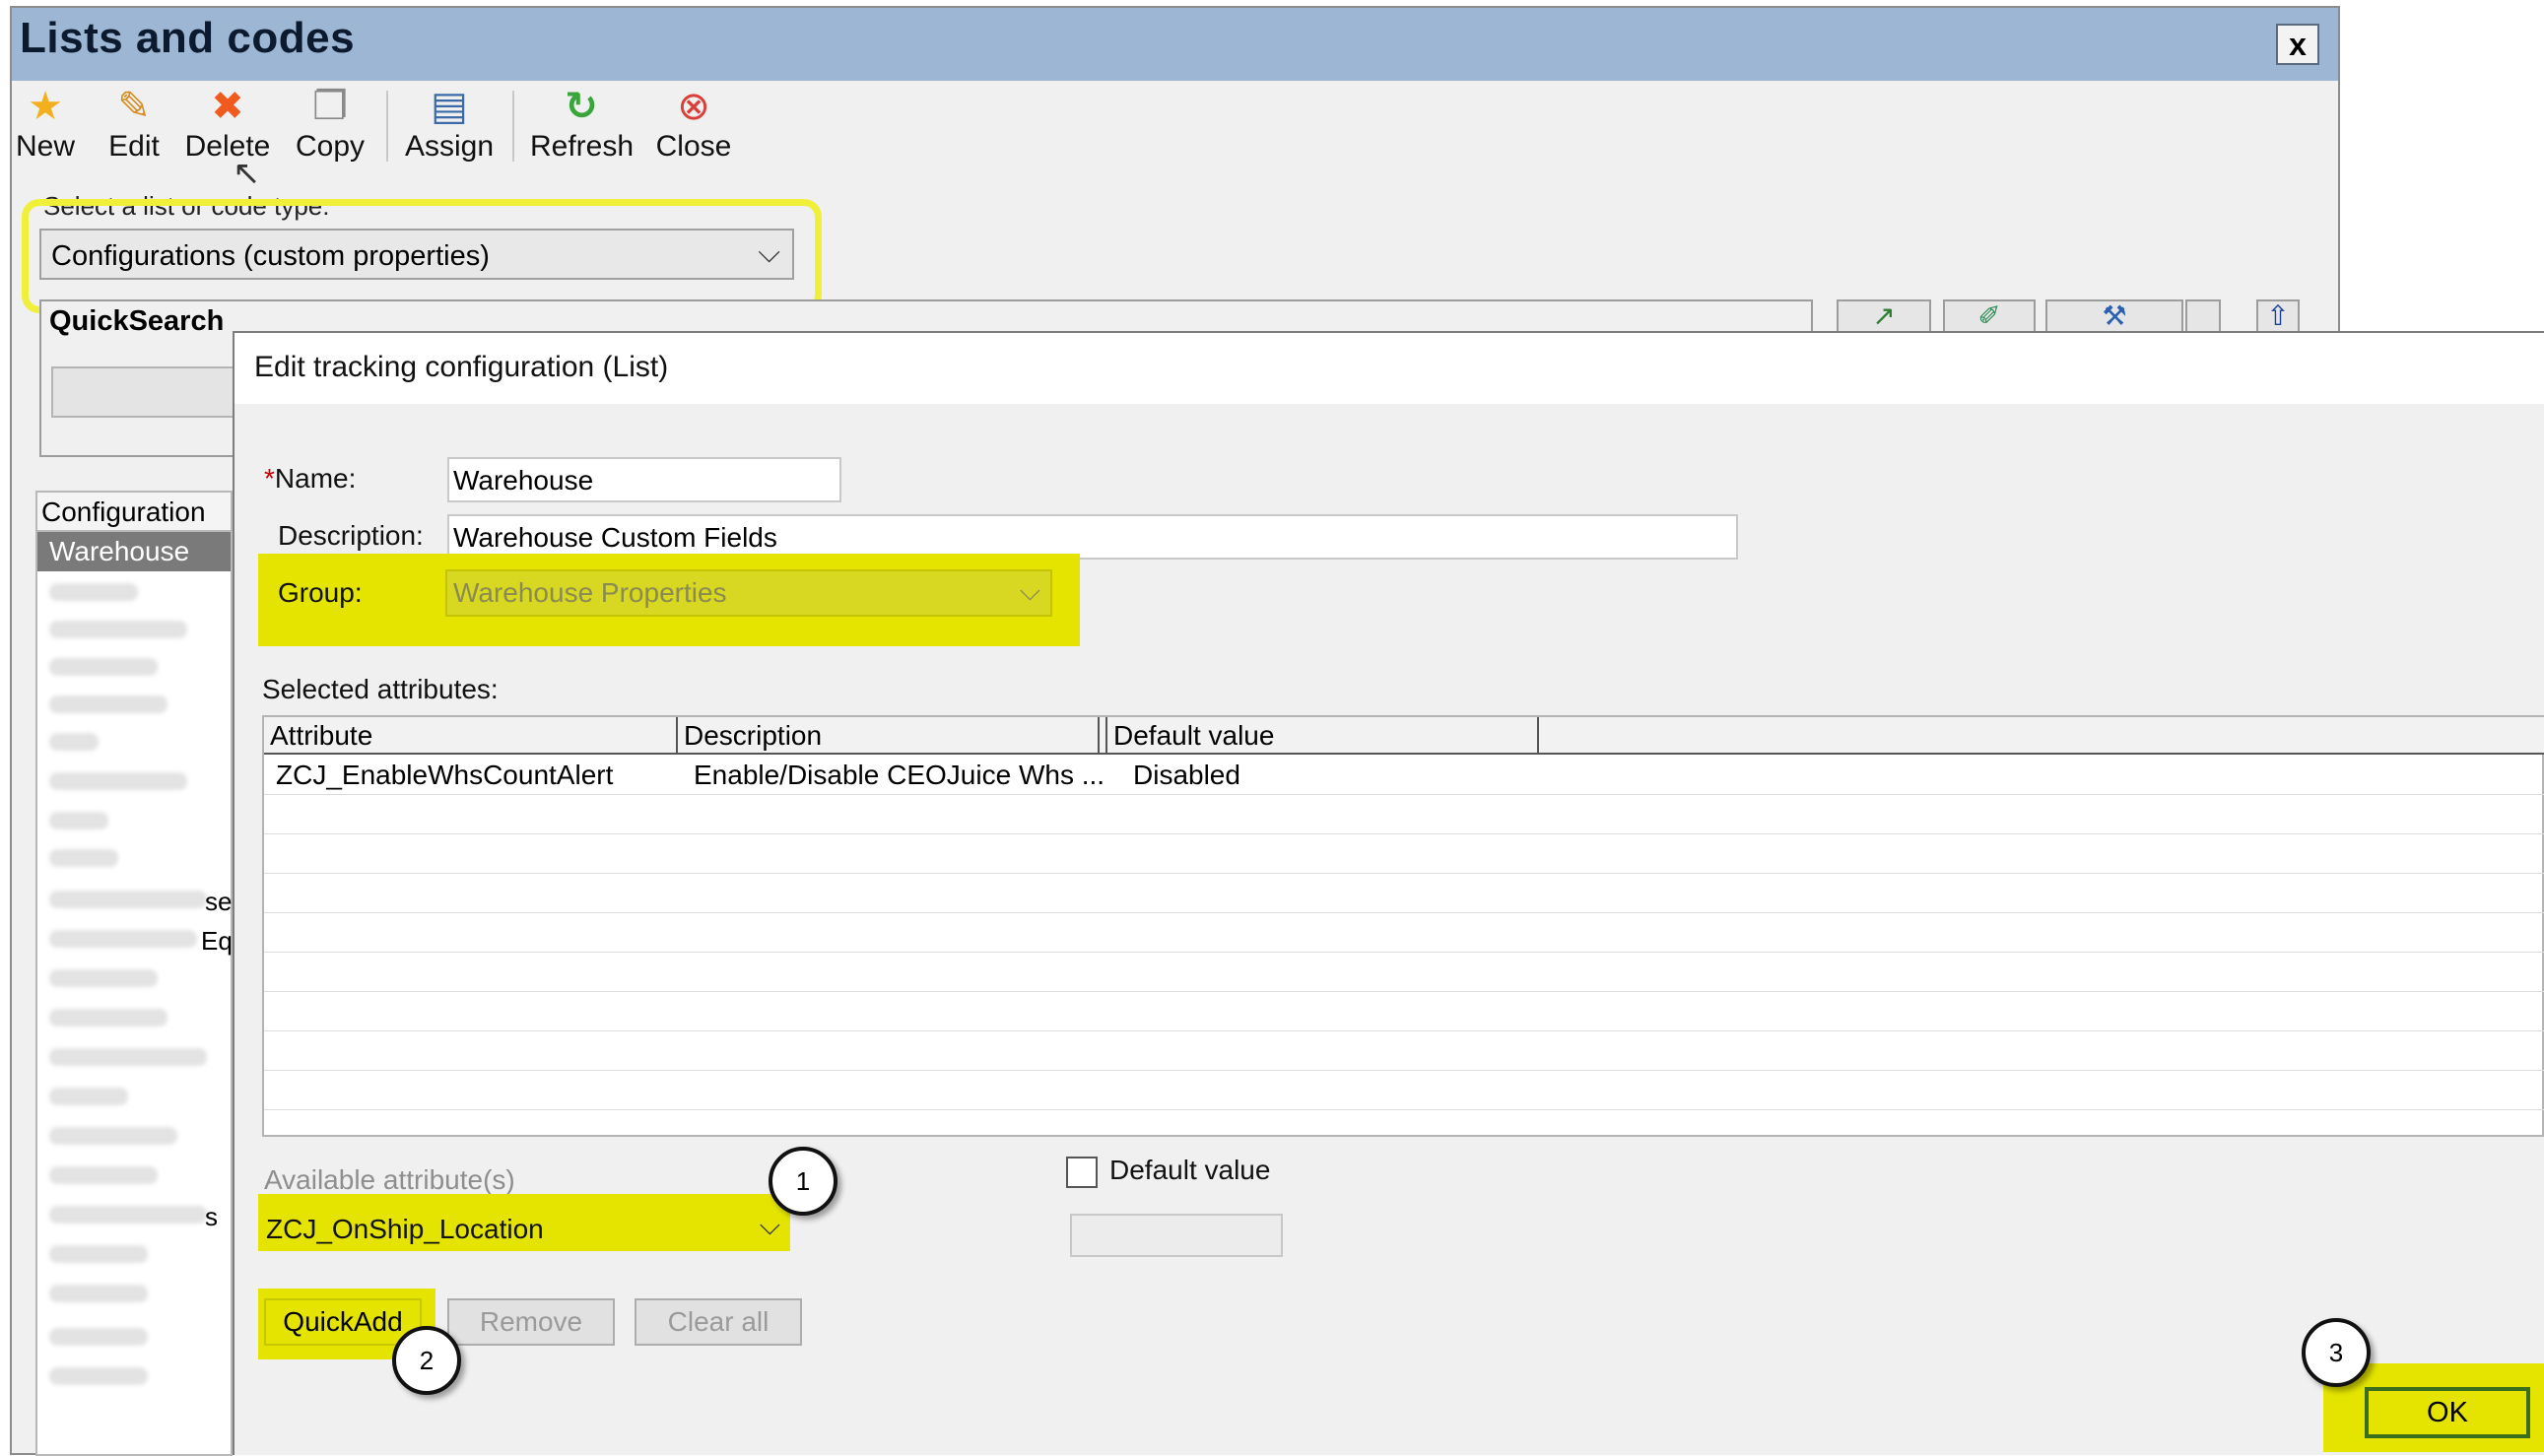 The image size is (2544, 1456). Describe the element at coordinates (330, 106) in the screenshot. I see `copy-icon: ❐` at that location.